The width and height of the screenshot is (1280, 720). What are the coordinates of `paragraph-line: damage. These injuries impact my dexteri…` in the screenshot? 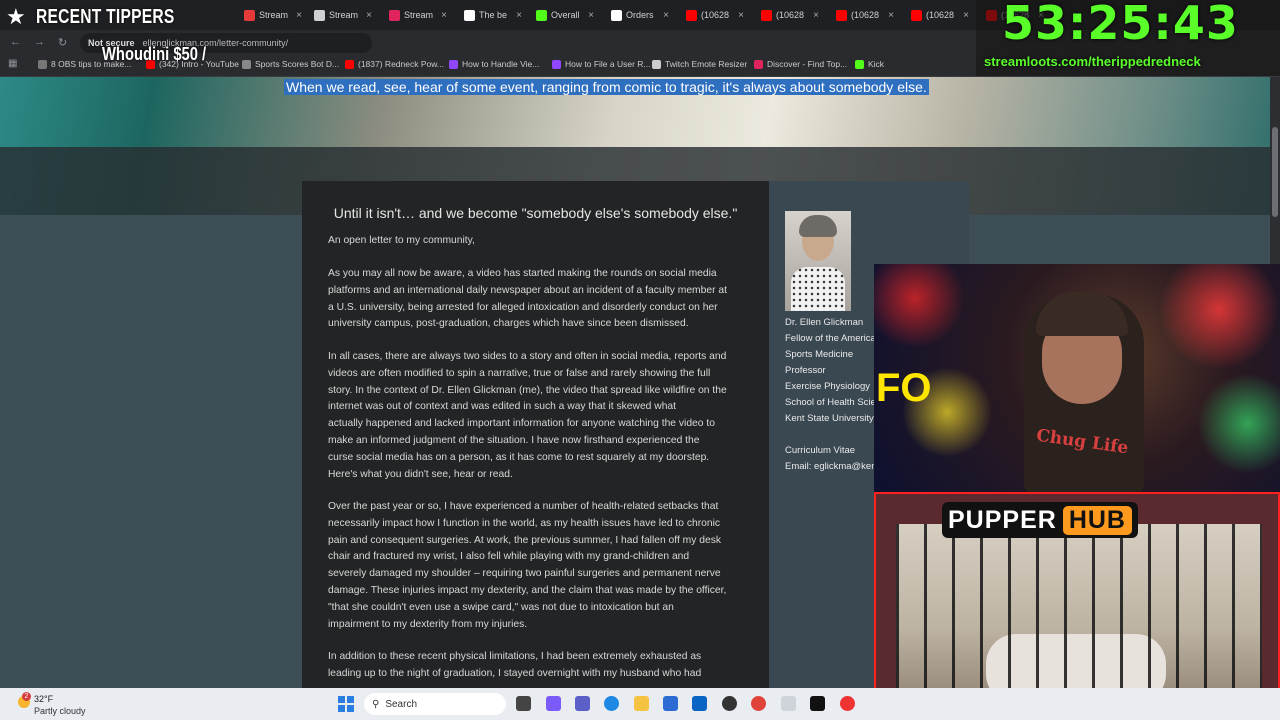 It's located at (527, 590).